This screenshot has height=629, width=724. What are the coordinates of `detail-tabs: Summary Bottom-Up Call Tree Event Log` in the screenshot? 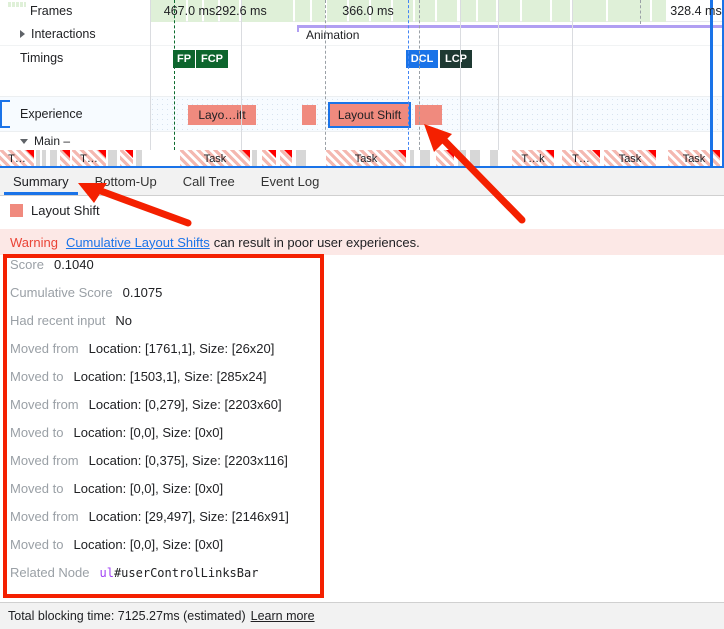 It's located at (362, 182).